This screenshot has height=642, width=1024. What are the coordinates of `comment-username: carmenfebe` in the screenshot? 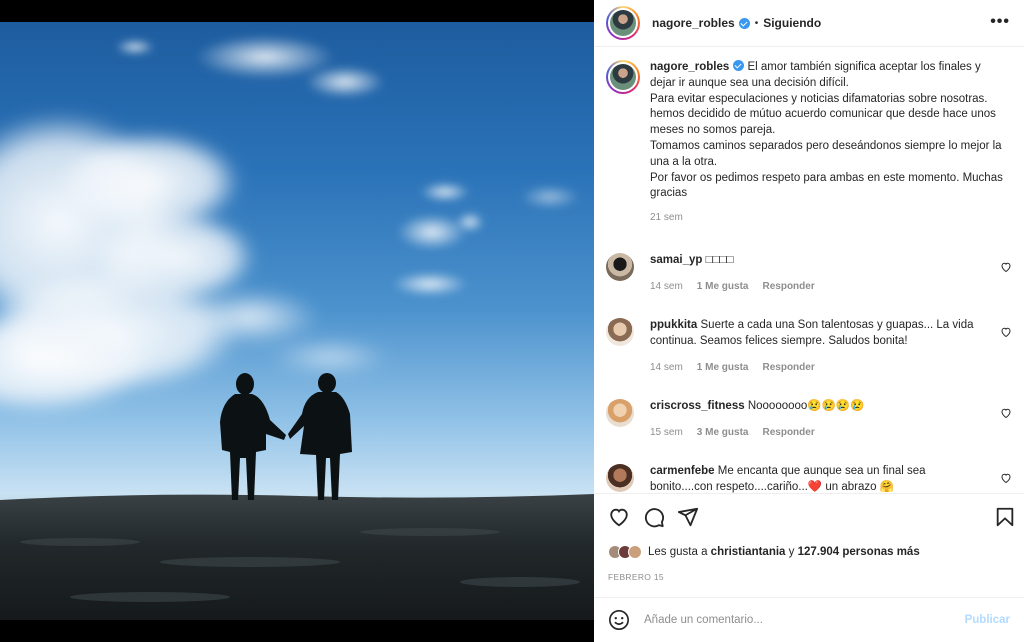 It's located at (682, 471).